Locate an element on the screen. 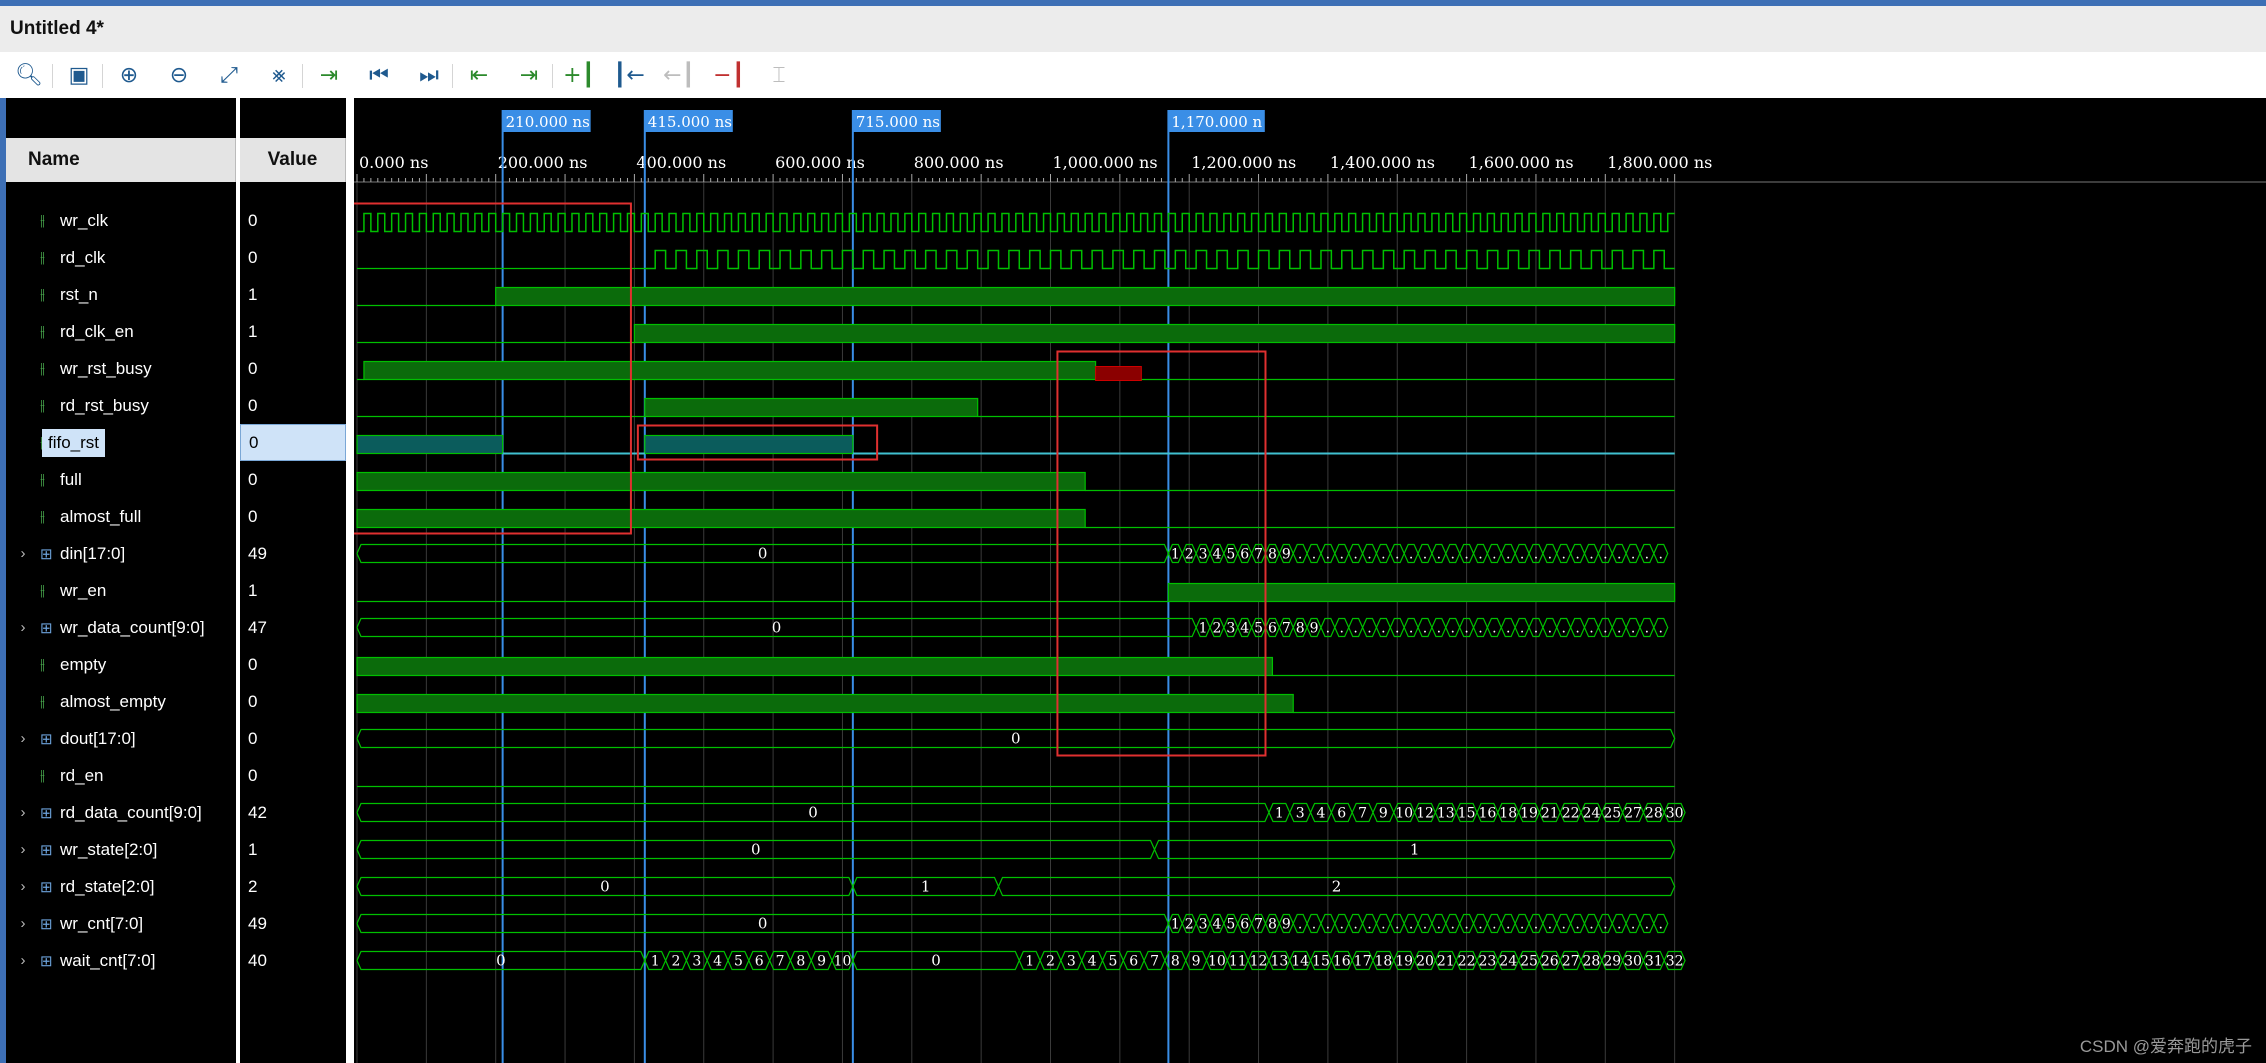 This screenshot has width=2266, height=1063. signal-row: ⫲ full is located at coordinates (121, 479).